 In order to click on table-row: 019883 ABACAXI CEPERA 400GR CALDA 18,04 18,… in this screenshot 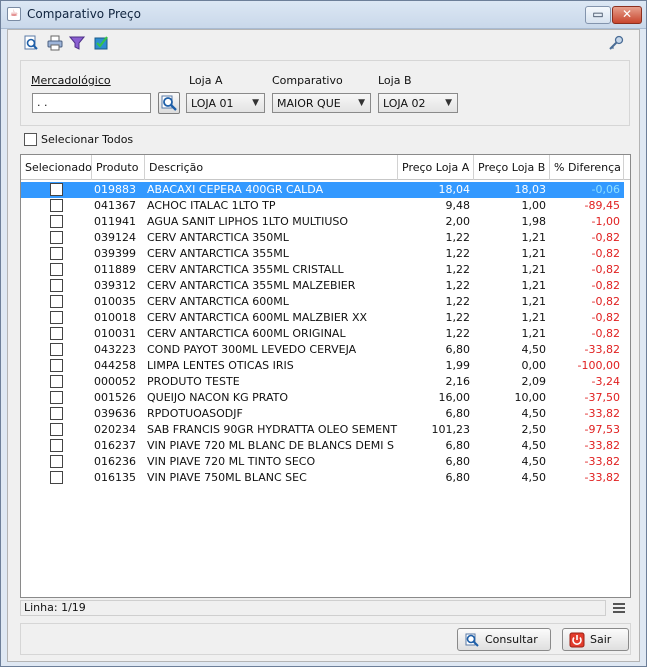, I will do `click(322, 190)`.